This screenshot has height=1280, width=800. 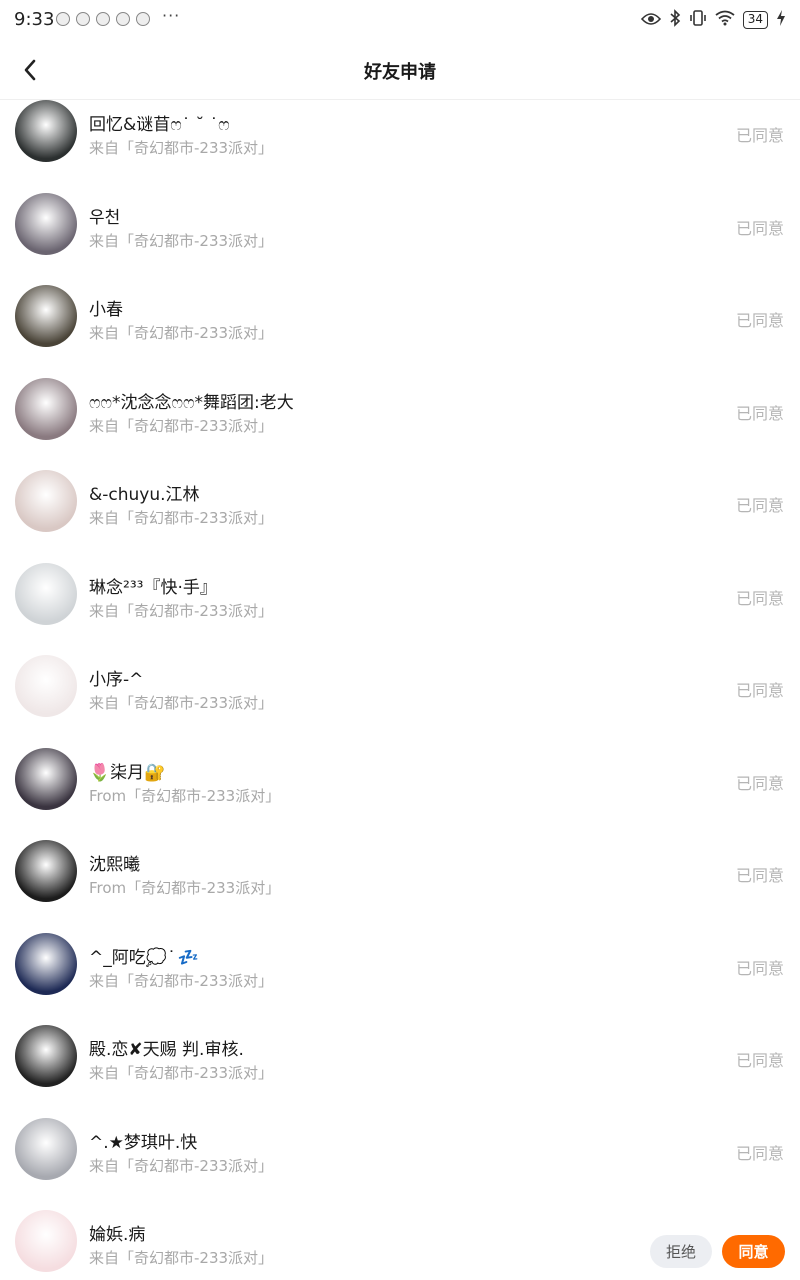 I want to click on eye-icon, so click(x=650, y=20).